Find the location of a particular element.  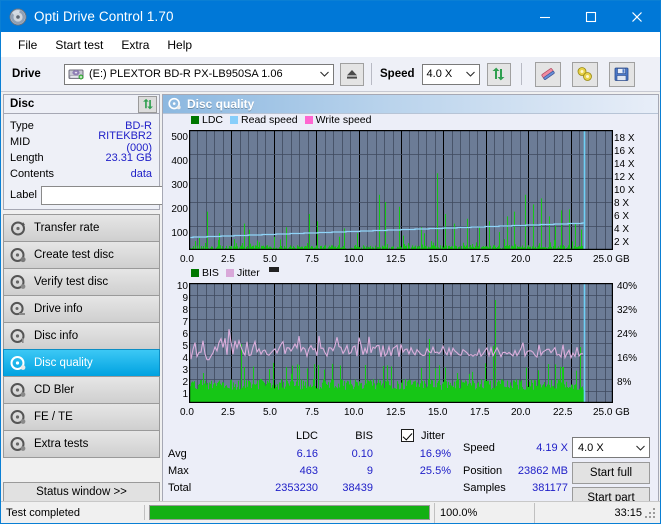

menu-bar: File Start test Extra Help is located at coordinates (330, 44).